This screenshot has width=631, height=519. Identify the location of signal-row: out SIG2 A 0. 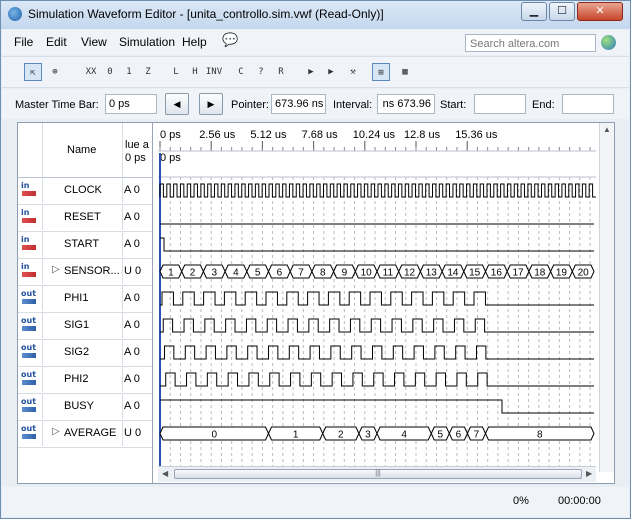
(85, 353).